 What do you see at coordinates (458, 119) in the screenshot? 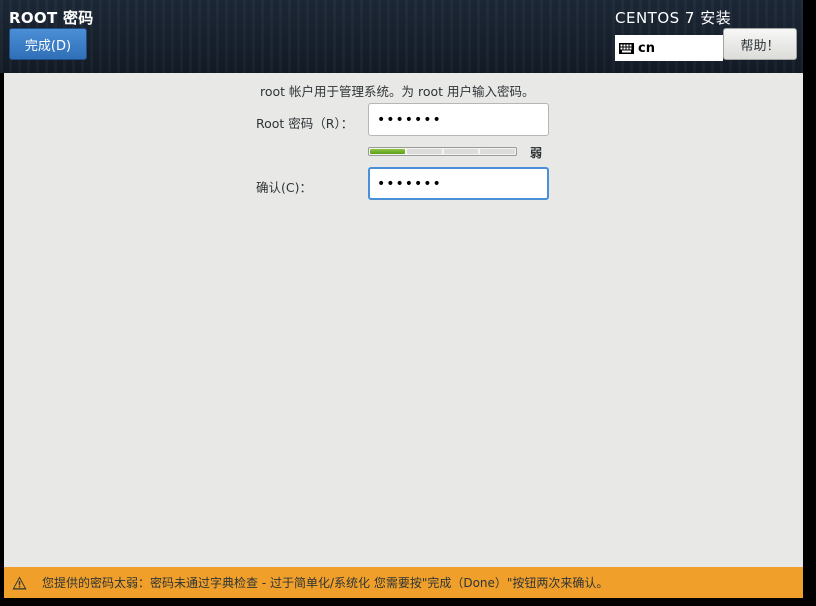
I see `root-password-input` at bounding box center [458, 119].